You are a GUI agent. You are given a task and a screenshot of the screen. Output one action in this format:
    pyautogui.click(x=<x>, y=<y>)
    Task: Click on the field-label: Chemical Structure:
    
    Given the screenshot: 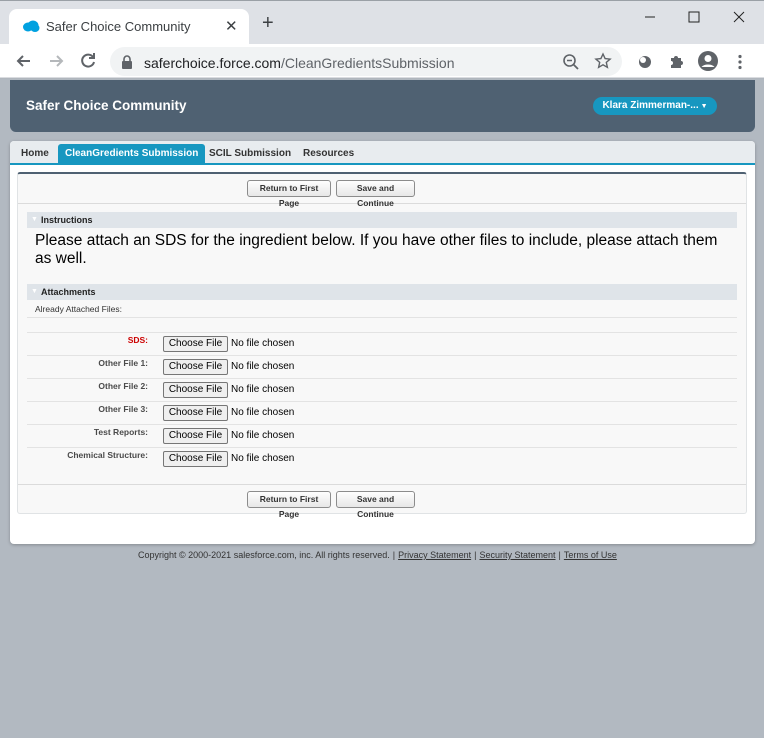 What is the action you would take?
    pyautogui.click(x=107, y=455)
    